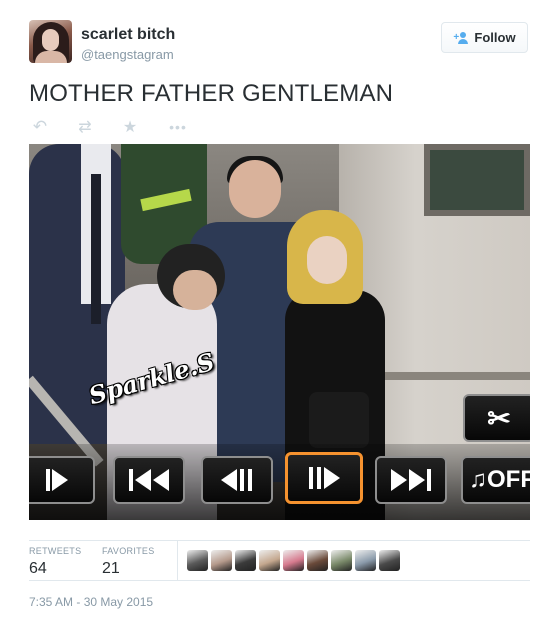 This screenshot has height=636, width=558. I want to click on more-icon: •••, so click(178, 127).